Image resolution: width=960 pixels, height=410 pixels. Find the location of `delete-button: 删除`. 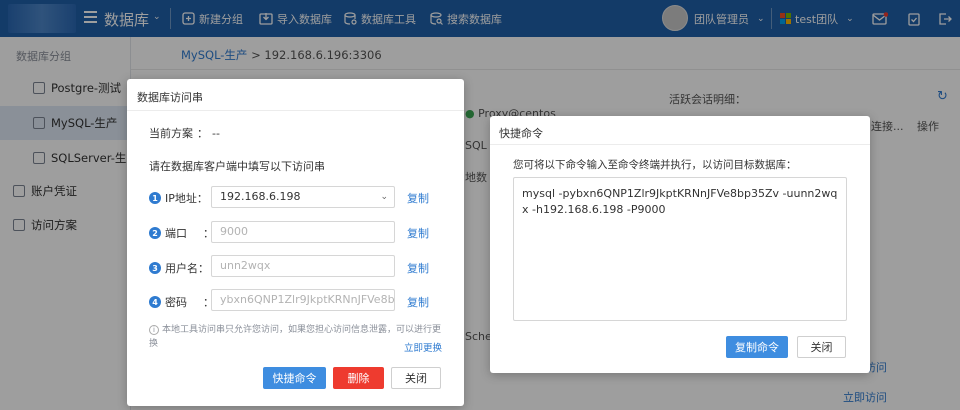

delete-button: 删除 is located at coordinates (358, 378).